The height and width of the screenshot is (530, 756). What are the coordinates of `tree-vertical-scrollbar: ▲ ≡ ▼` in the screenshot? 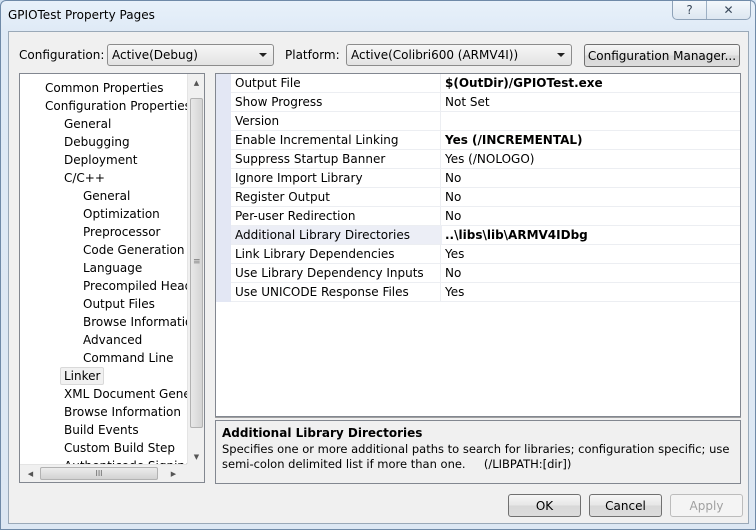 It's located at (195, 269).